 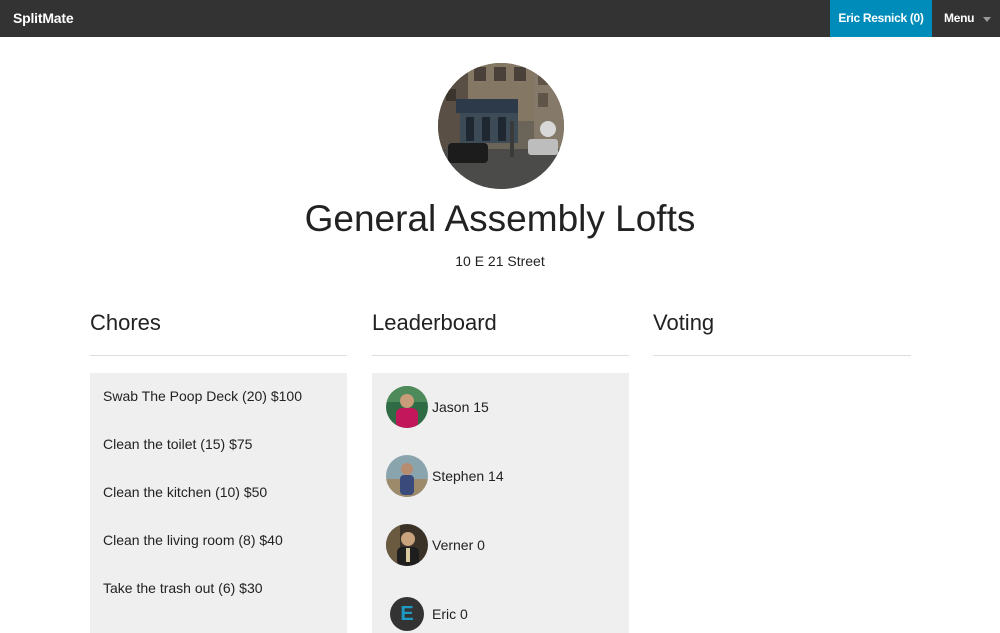 I want to click on voting-title: Voting, so click(x=684, y=322).